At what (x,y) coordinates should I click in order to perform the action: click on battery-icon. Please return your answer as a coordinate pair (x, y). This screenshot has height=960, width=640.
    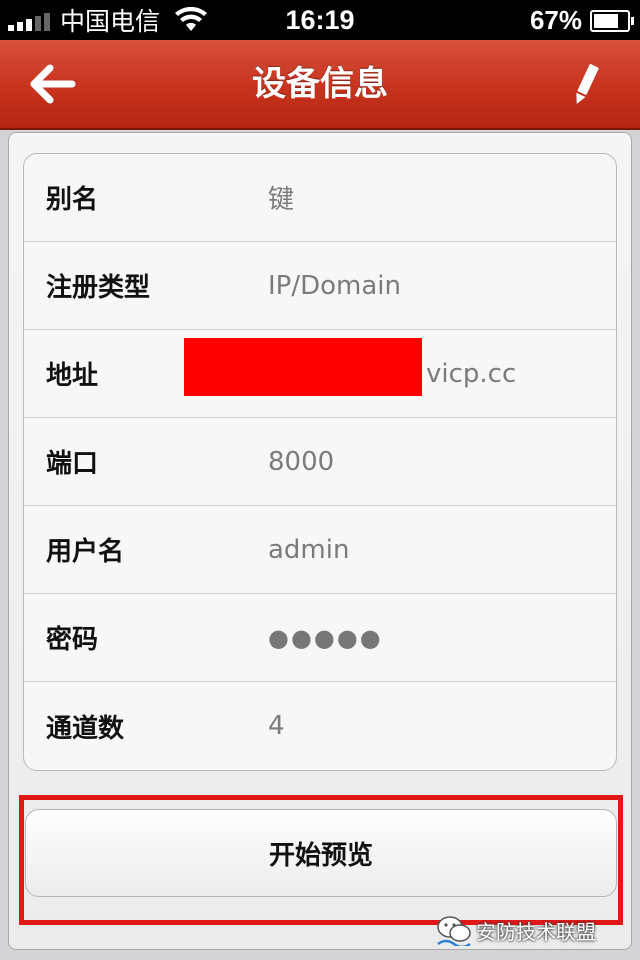
    Looking at the image, I should click on (612, 21).